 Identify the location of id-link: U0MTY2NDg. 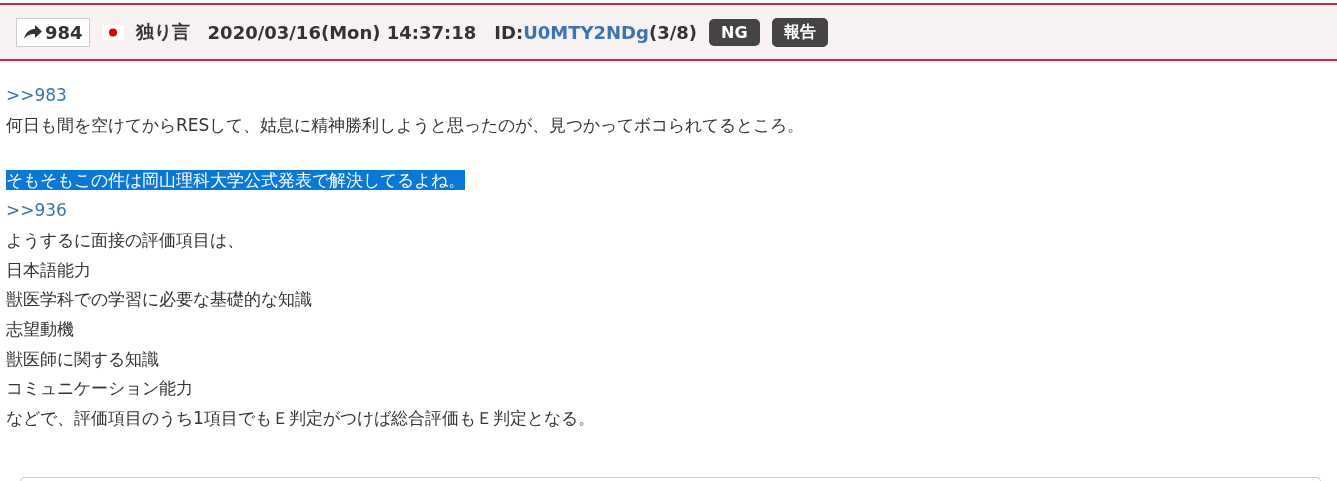
(586, 32).